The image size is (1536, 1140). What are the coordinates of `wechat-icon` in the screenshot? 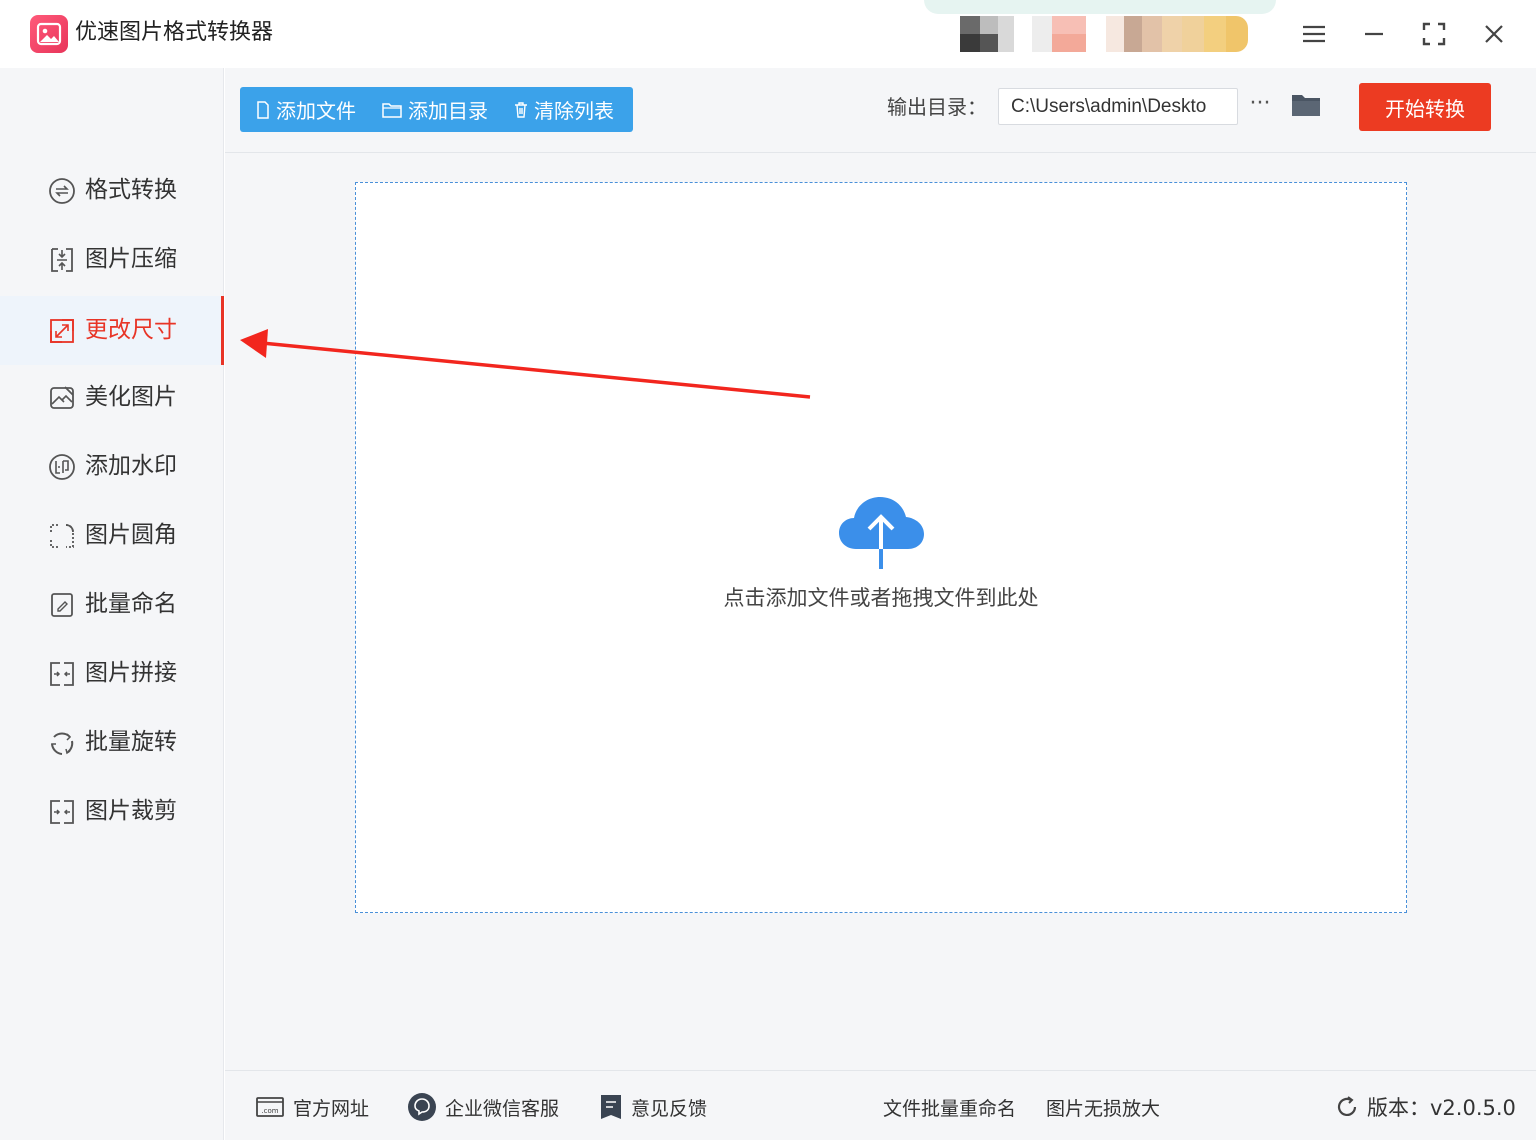 It's located at (422, 1107).